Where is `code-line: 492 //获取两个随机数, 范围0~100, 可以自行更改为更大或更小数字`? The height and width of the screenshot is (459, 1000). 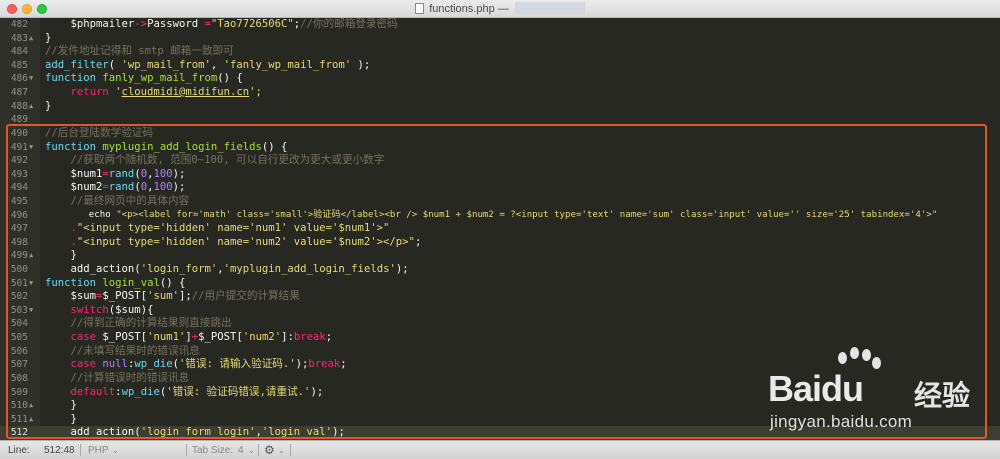 code-line: 492 //获取两个随机数, 范围0~100, 可以自行更改为更大或更小数字 is located at coordinates (500, 161).